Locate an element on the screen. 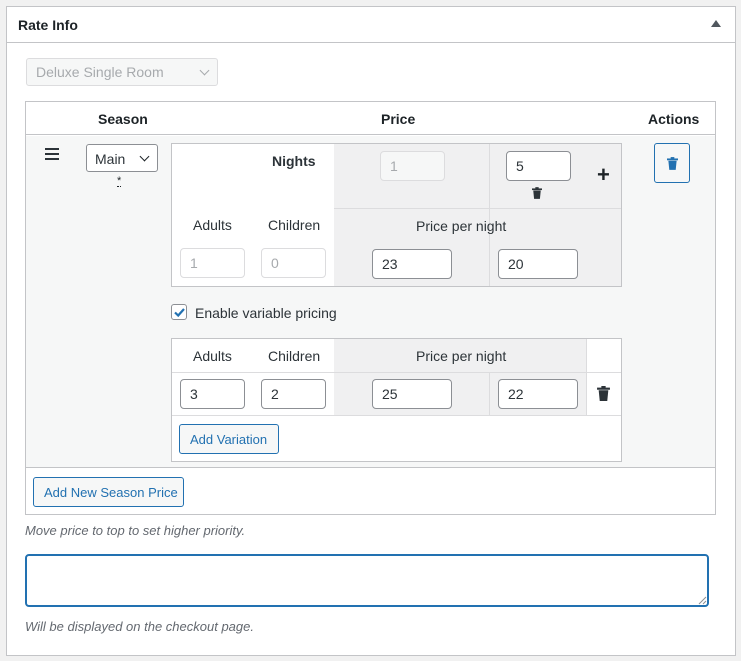  variation-adults-label: Adults is located at coordinates (212, 356).